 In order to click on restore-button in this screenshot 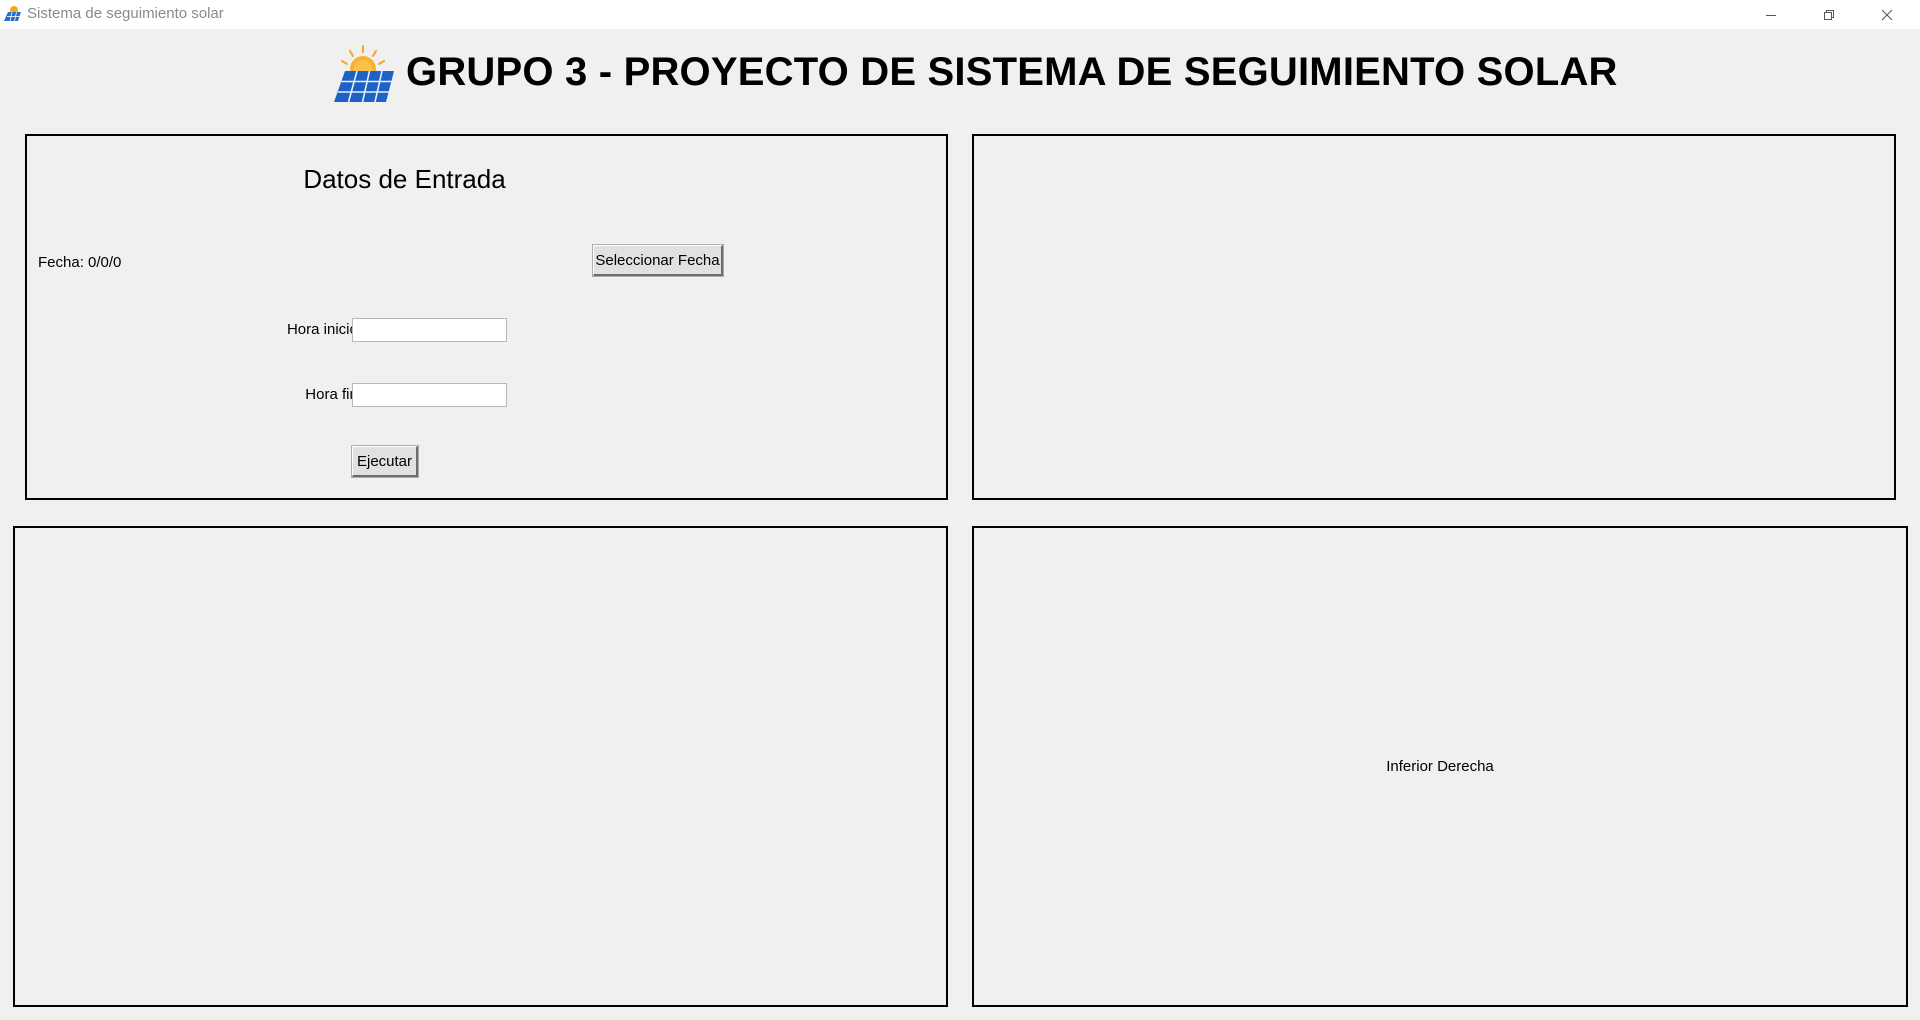, I will do `click(1829, 14)`.